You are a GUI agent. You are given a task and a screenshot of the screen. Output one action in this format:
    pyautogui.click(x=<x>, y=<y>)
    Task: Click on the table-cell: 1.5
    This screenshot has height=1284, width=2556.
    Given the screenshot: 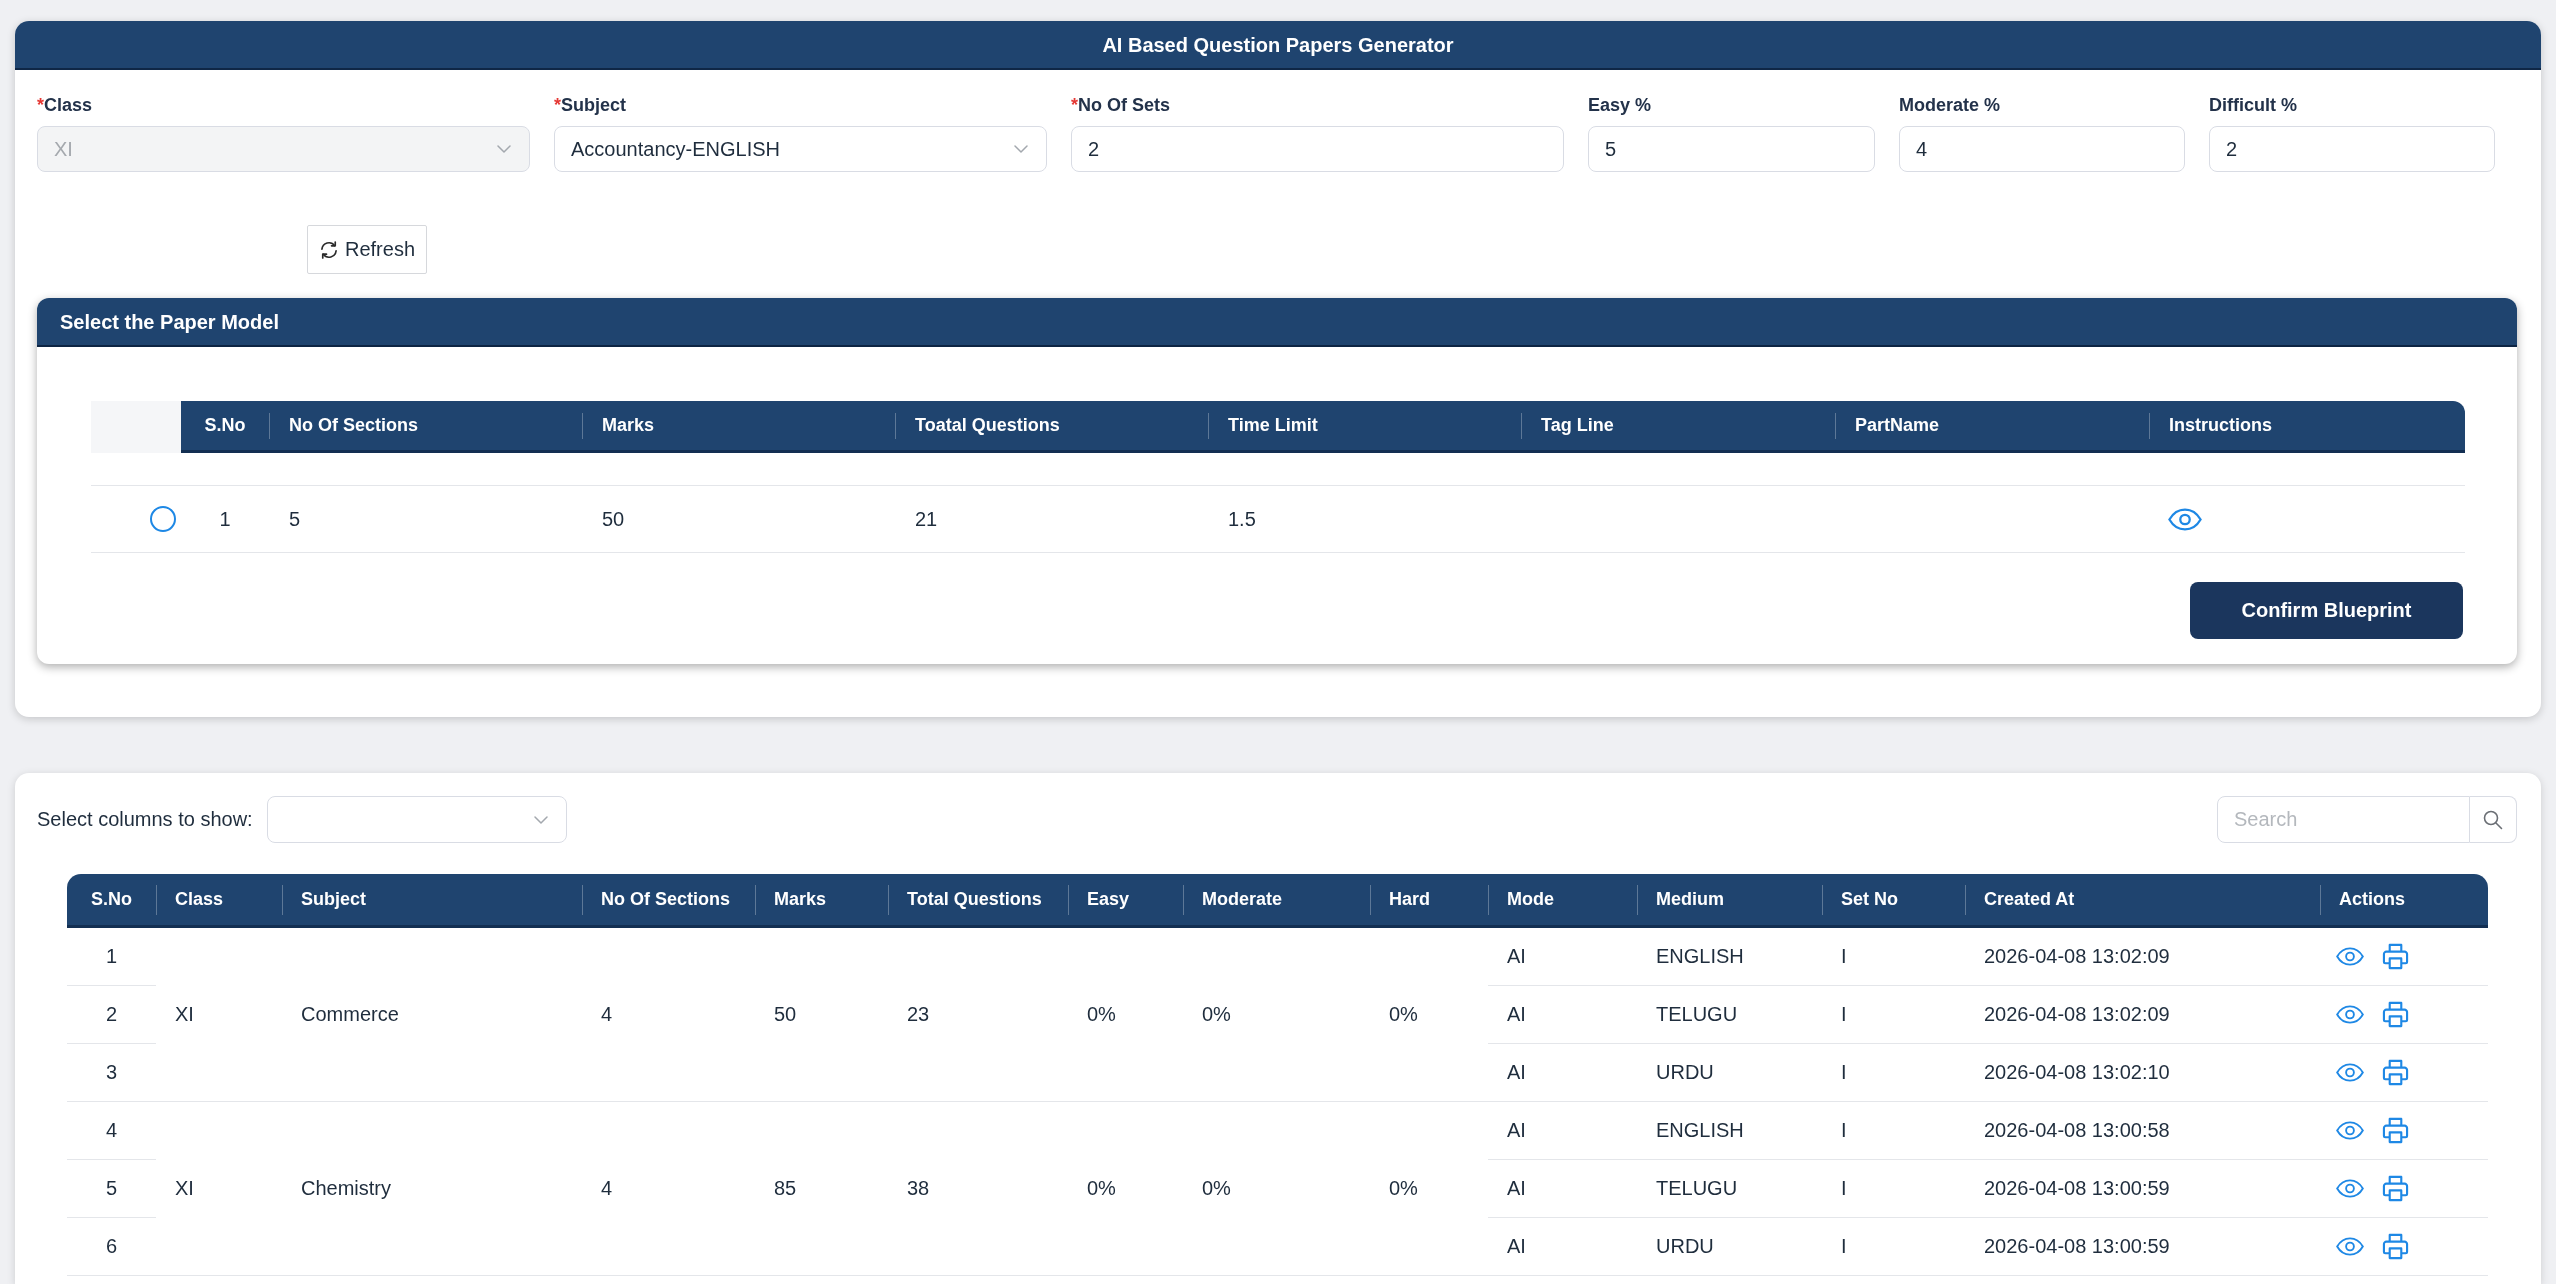 What is the action you would take?
    pyautogui.click(x=1364, y=519)
    